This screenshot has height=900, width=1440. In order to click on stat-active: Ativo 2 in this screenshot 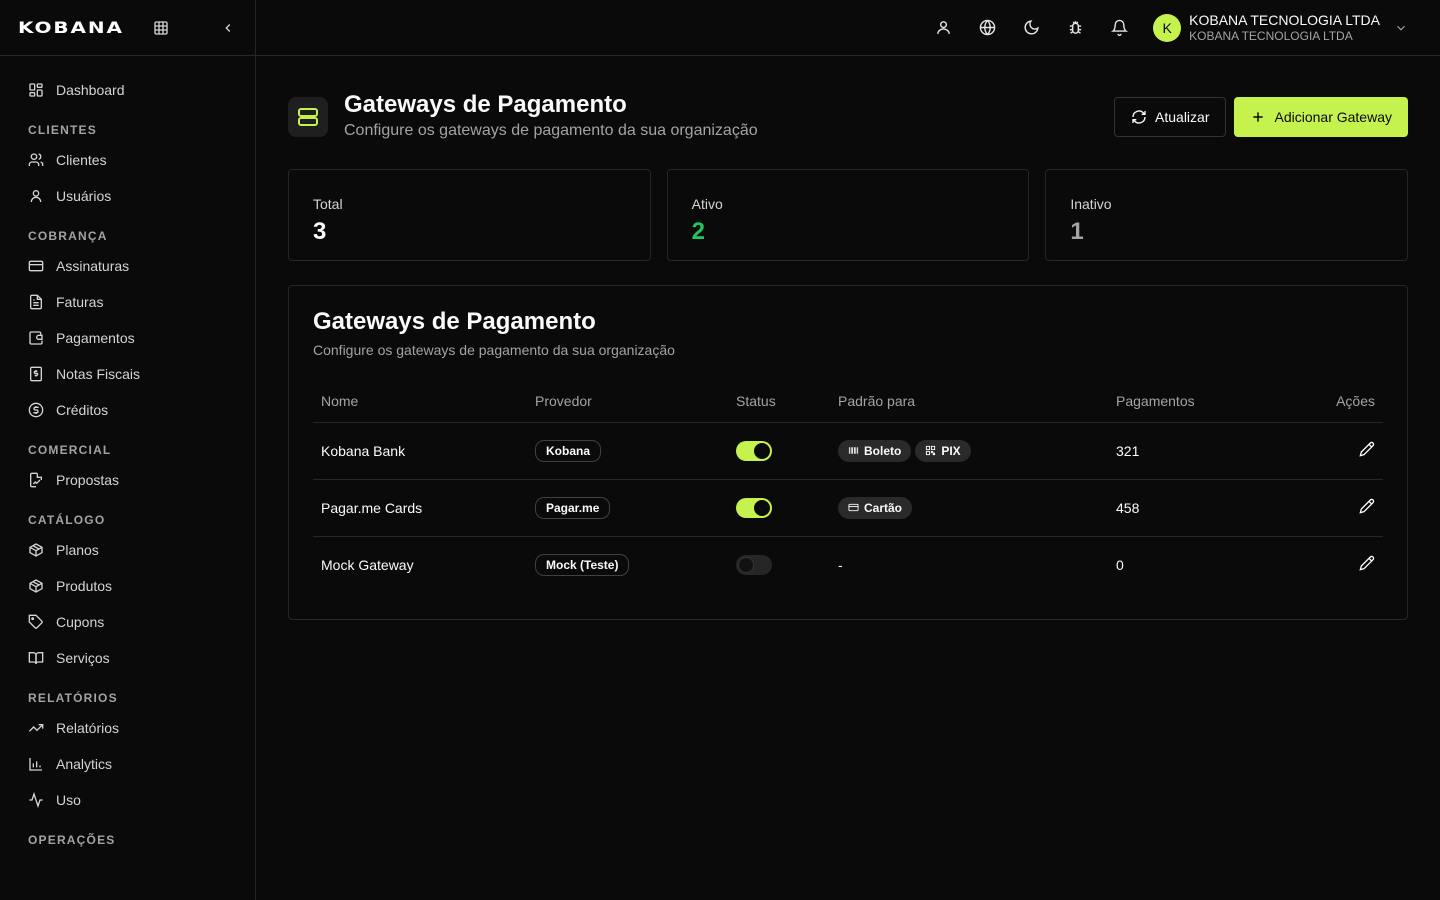, I will do `click(848, 215)`.